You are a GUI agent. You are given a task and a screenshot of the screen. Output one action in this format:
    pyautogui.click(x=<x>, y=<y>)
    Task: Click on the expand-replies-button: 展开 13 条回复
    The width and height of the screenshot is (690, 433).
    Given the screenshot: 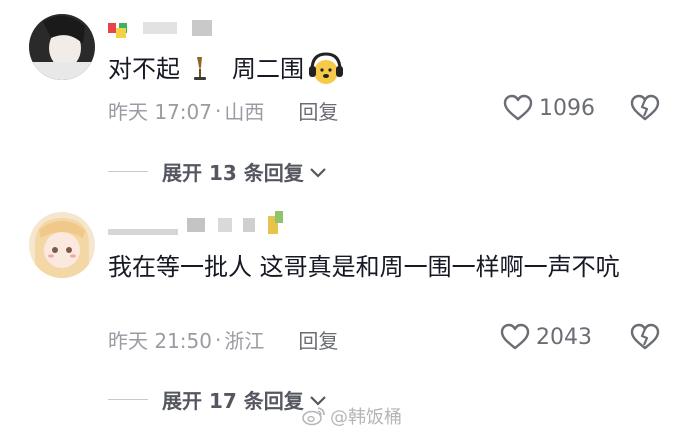 What is the action you would take?
    pyautogui.click(x=218, y=171)
    